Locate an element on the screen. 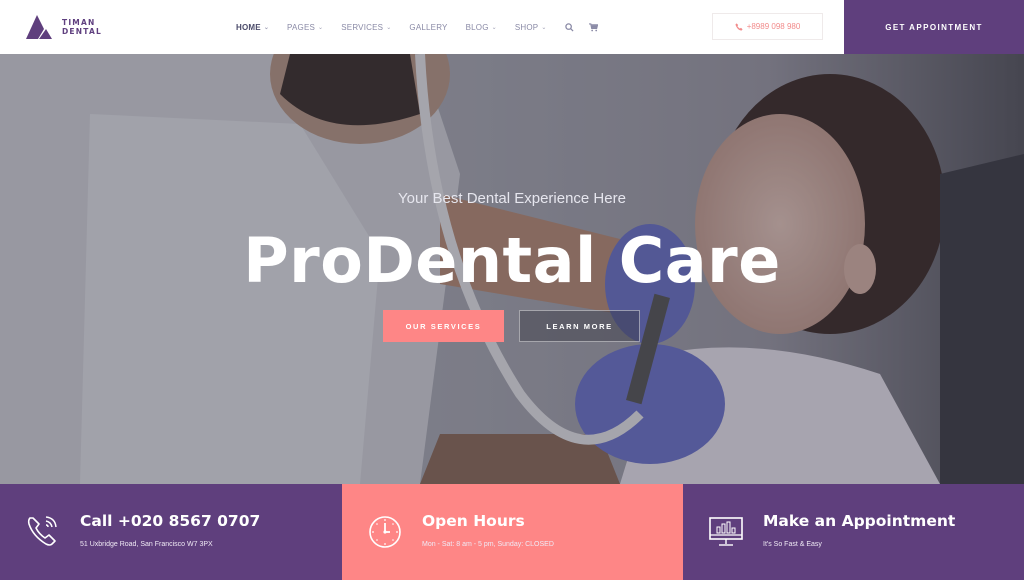 This screenshot has height=580, width=1024. nav-item-gallery: GALLERY is located at coordinates (428, 27).